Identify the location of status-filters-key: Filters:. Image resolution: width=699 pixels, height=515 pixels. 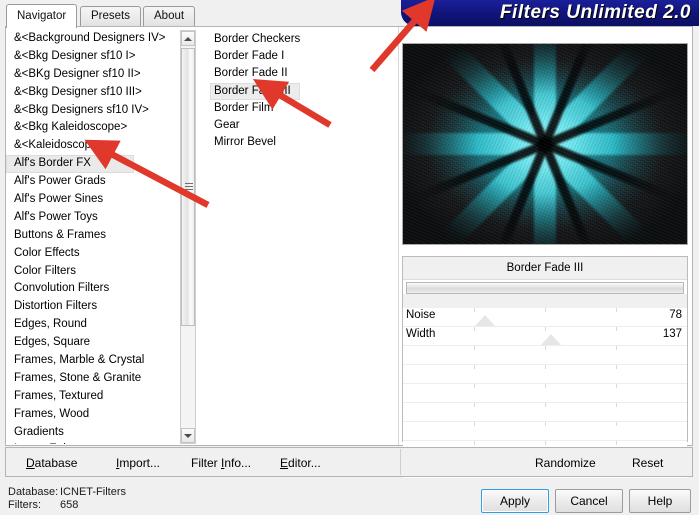
(24, 505).